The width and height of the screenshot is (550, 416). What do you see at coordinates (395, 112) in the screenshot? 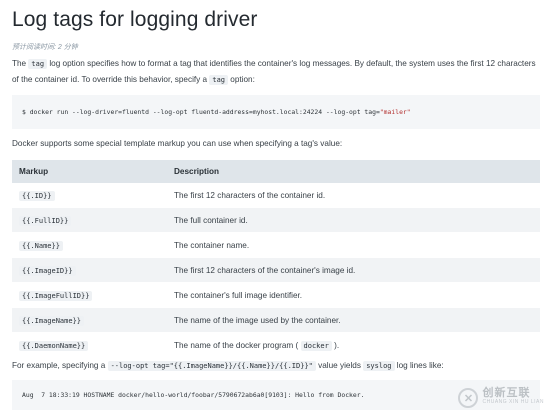
I see `command-string: "mailer"` at bounding box center [395, 112].